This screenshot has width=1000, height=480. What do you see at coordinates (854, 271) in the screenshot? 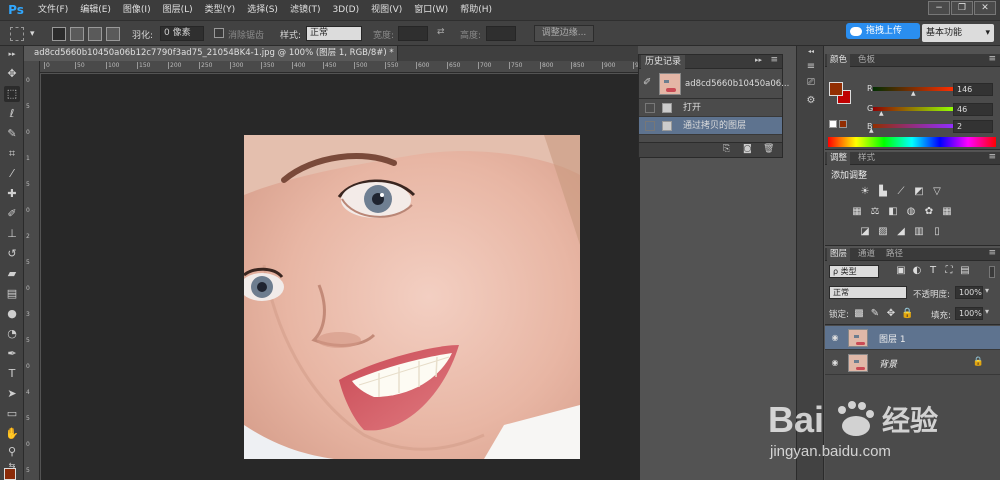
I see `layer-kind-filter: ρ 类型` at bounding box center [854, 271].